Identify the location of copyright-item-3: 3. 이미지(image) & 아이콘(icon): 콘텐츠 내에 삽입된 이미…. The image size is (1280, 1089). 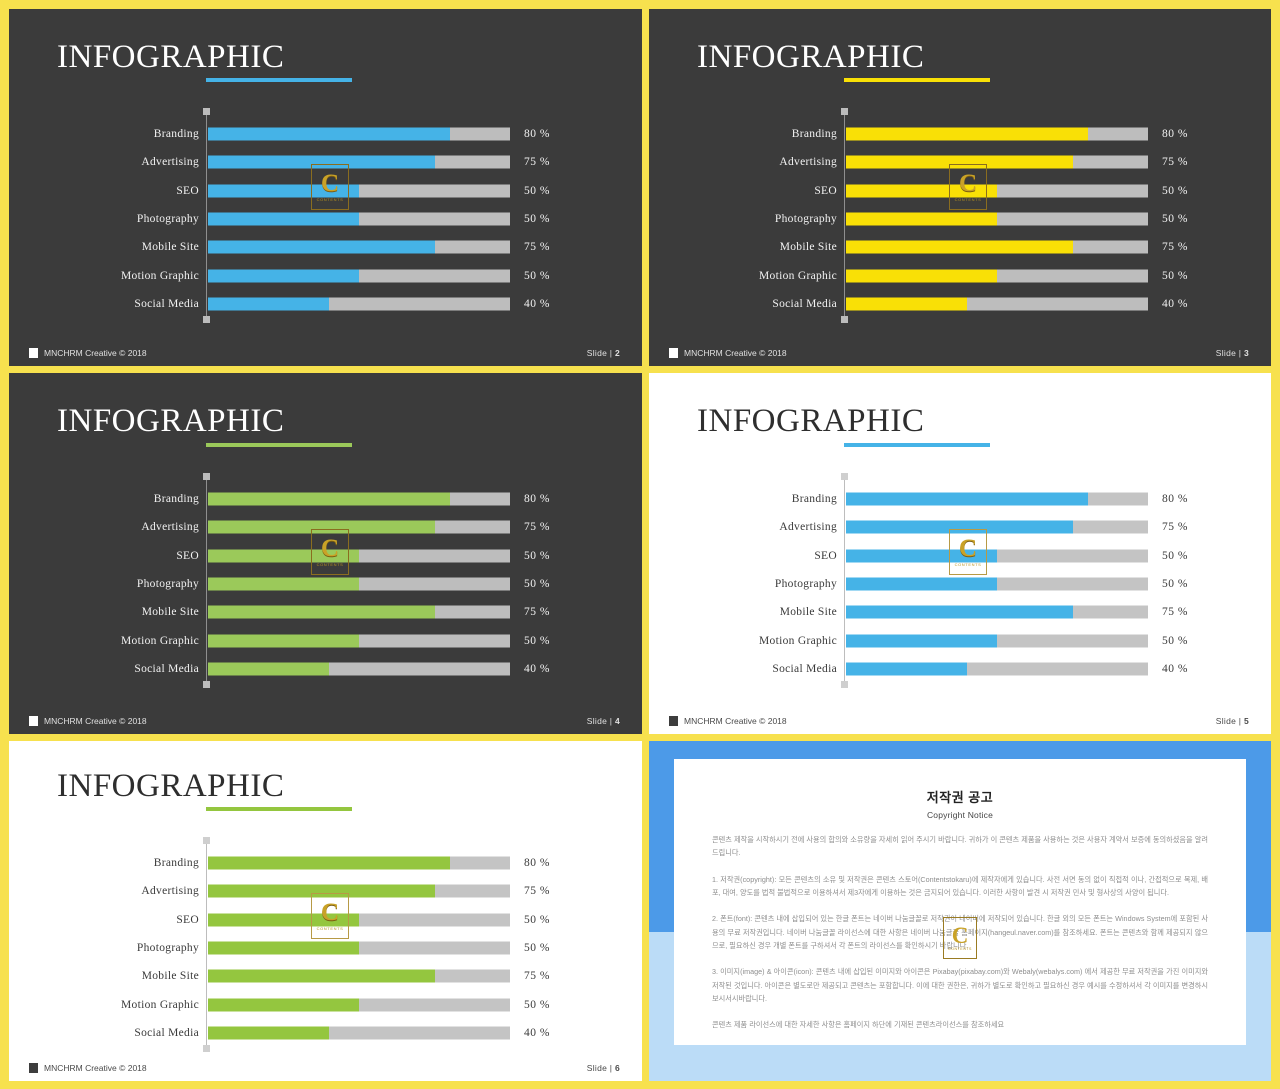
(960, 985).